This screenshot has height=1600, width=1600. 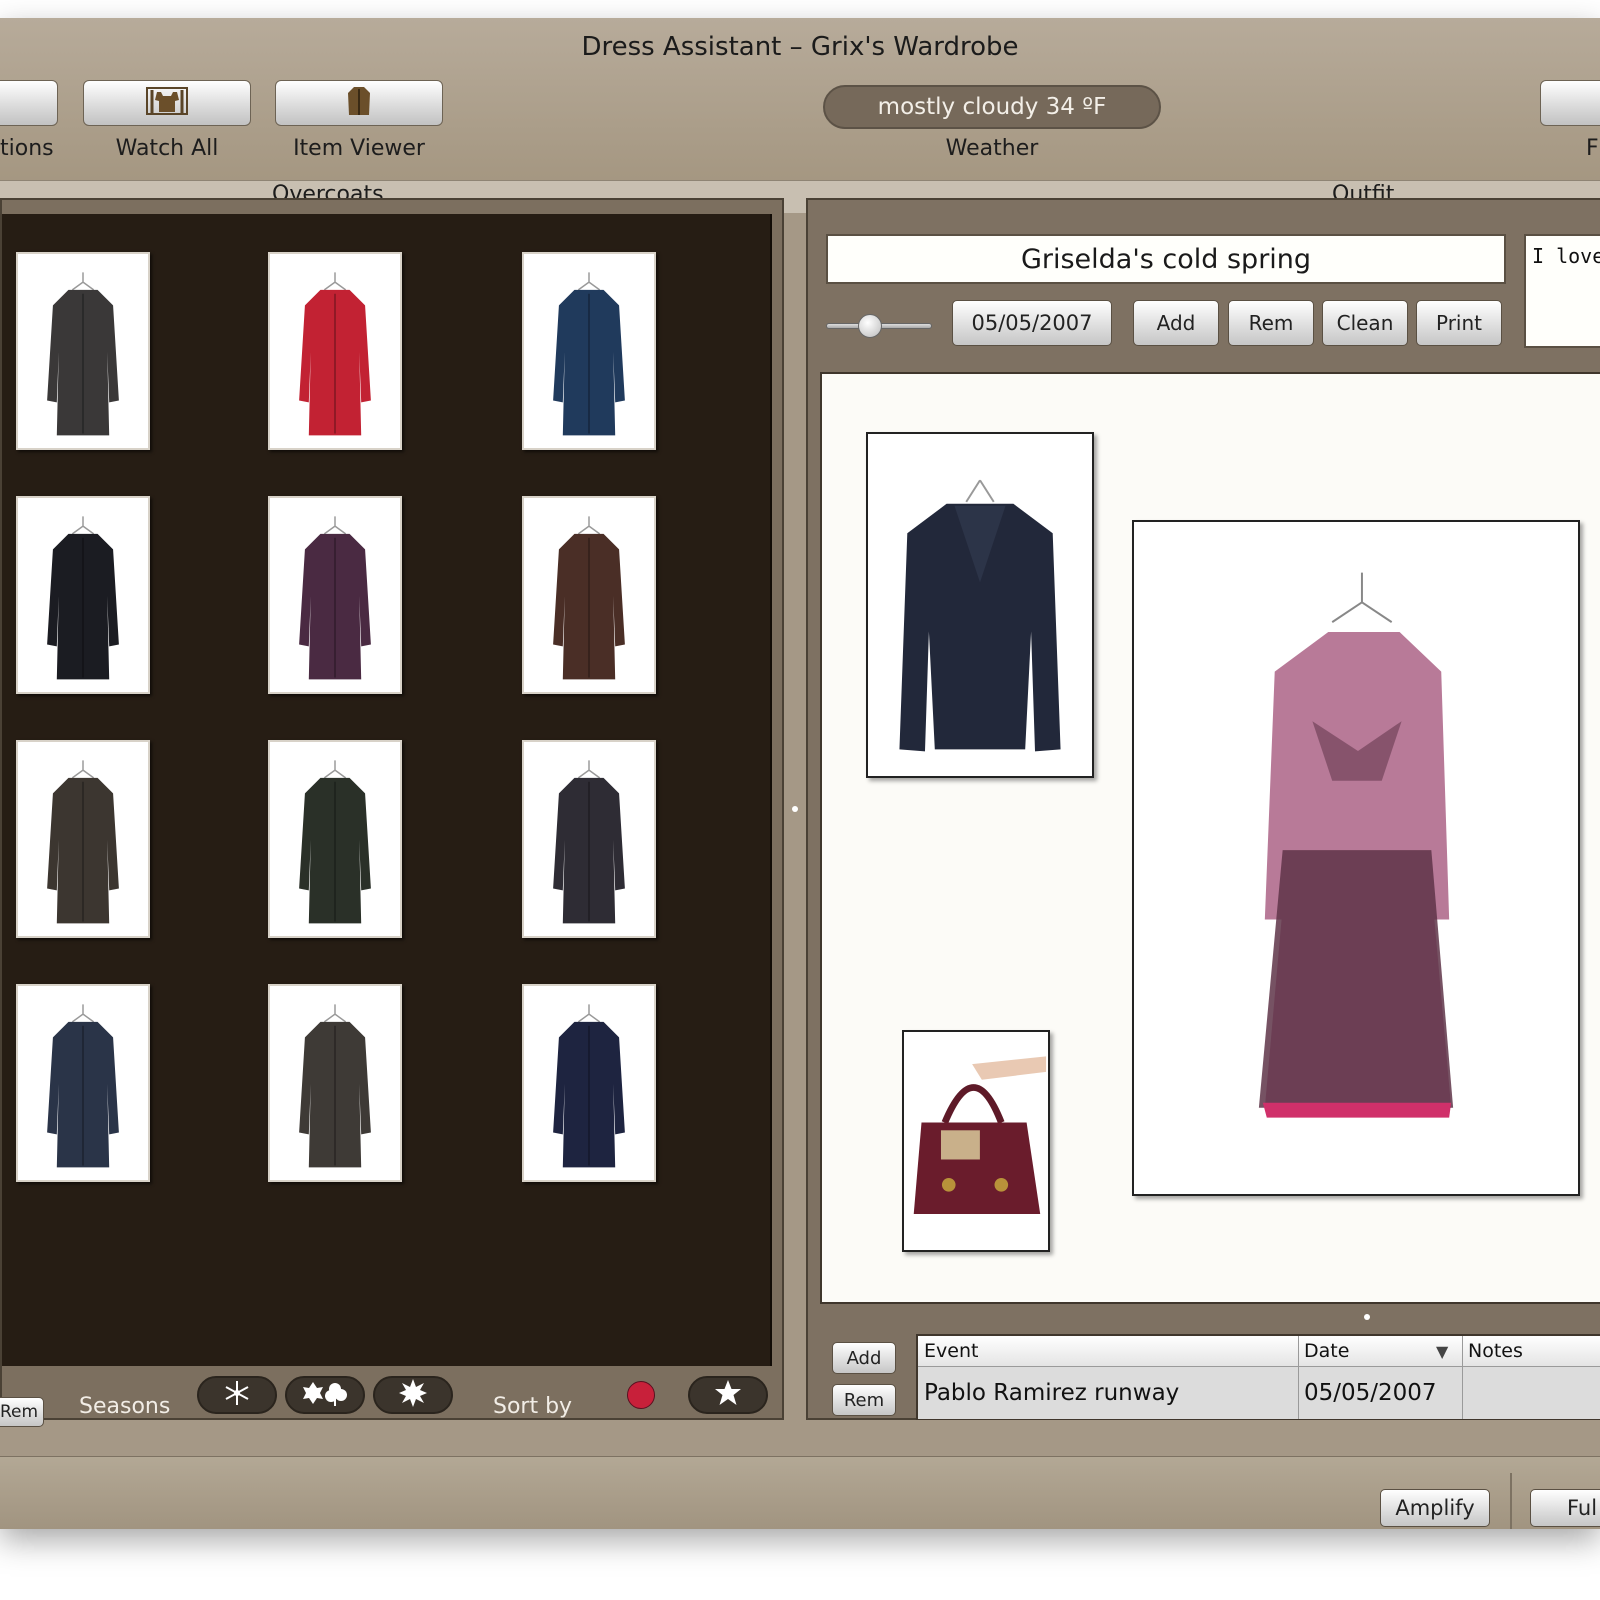 What do you see at coordinates (589, 1086) in the screenshot?
I see `navy-peacoat-image` at bounding box center [589, 1086].